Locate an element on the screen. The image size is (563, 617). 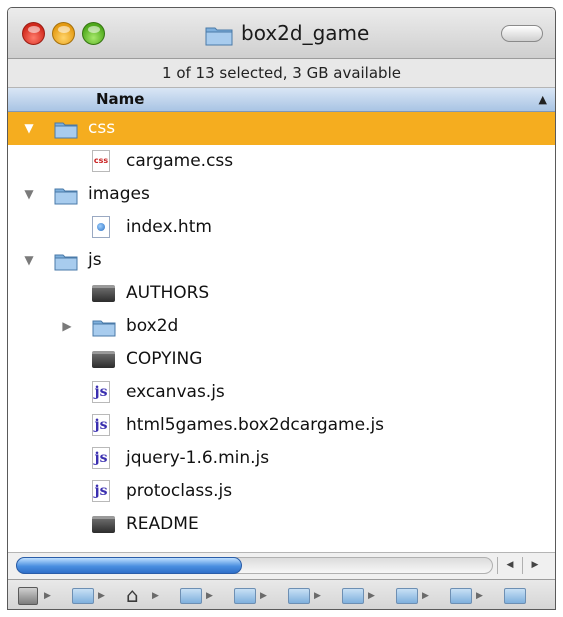
list-item-row: index.htm is located at coordinates (281, 227).